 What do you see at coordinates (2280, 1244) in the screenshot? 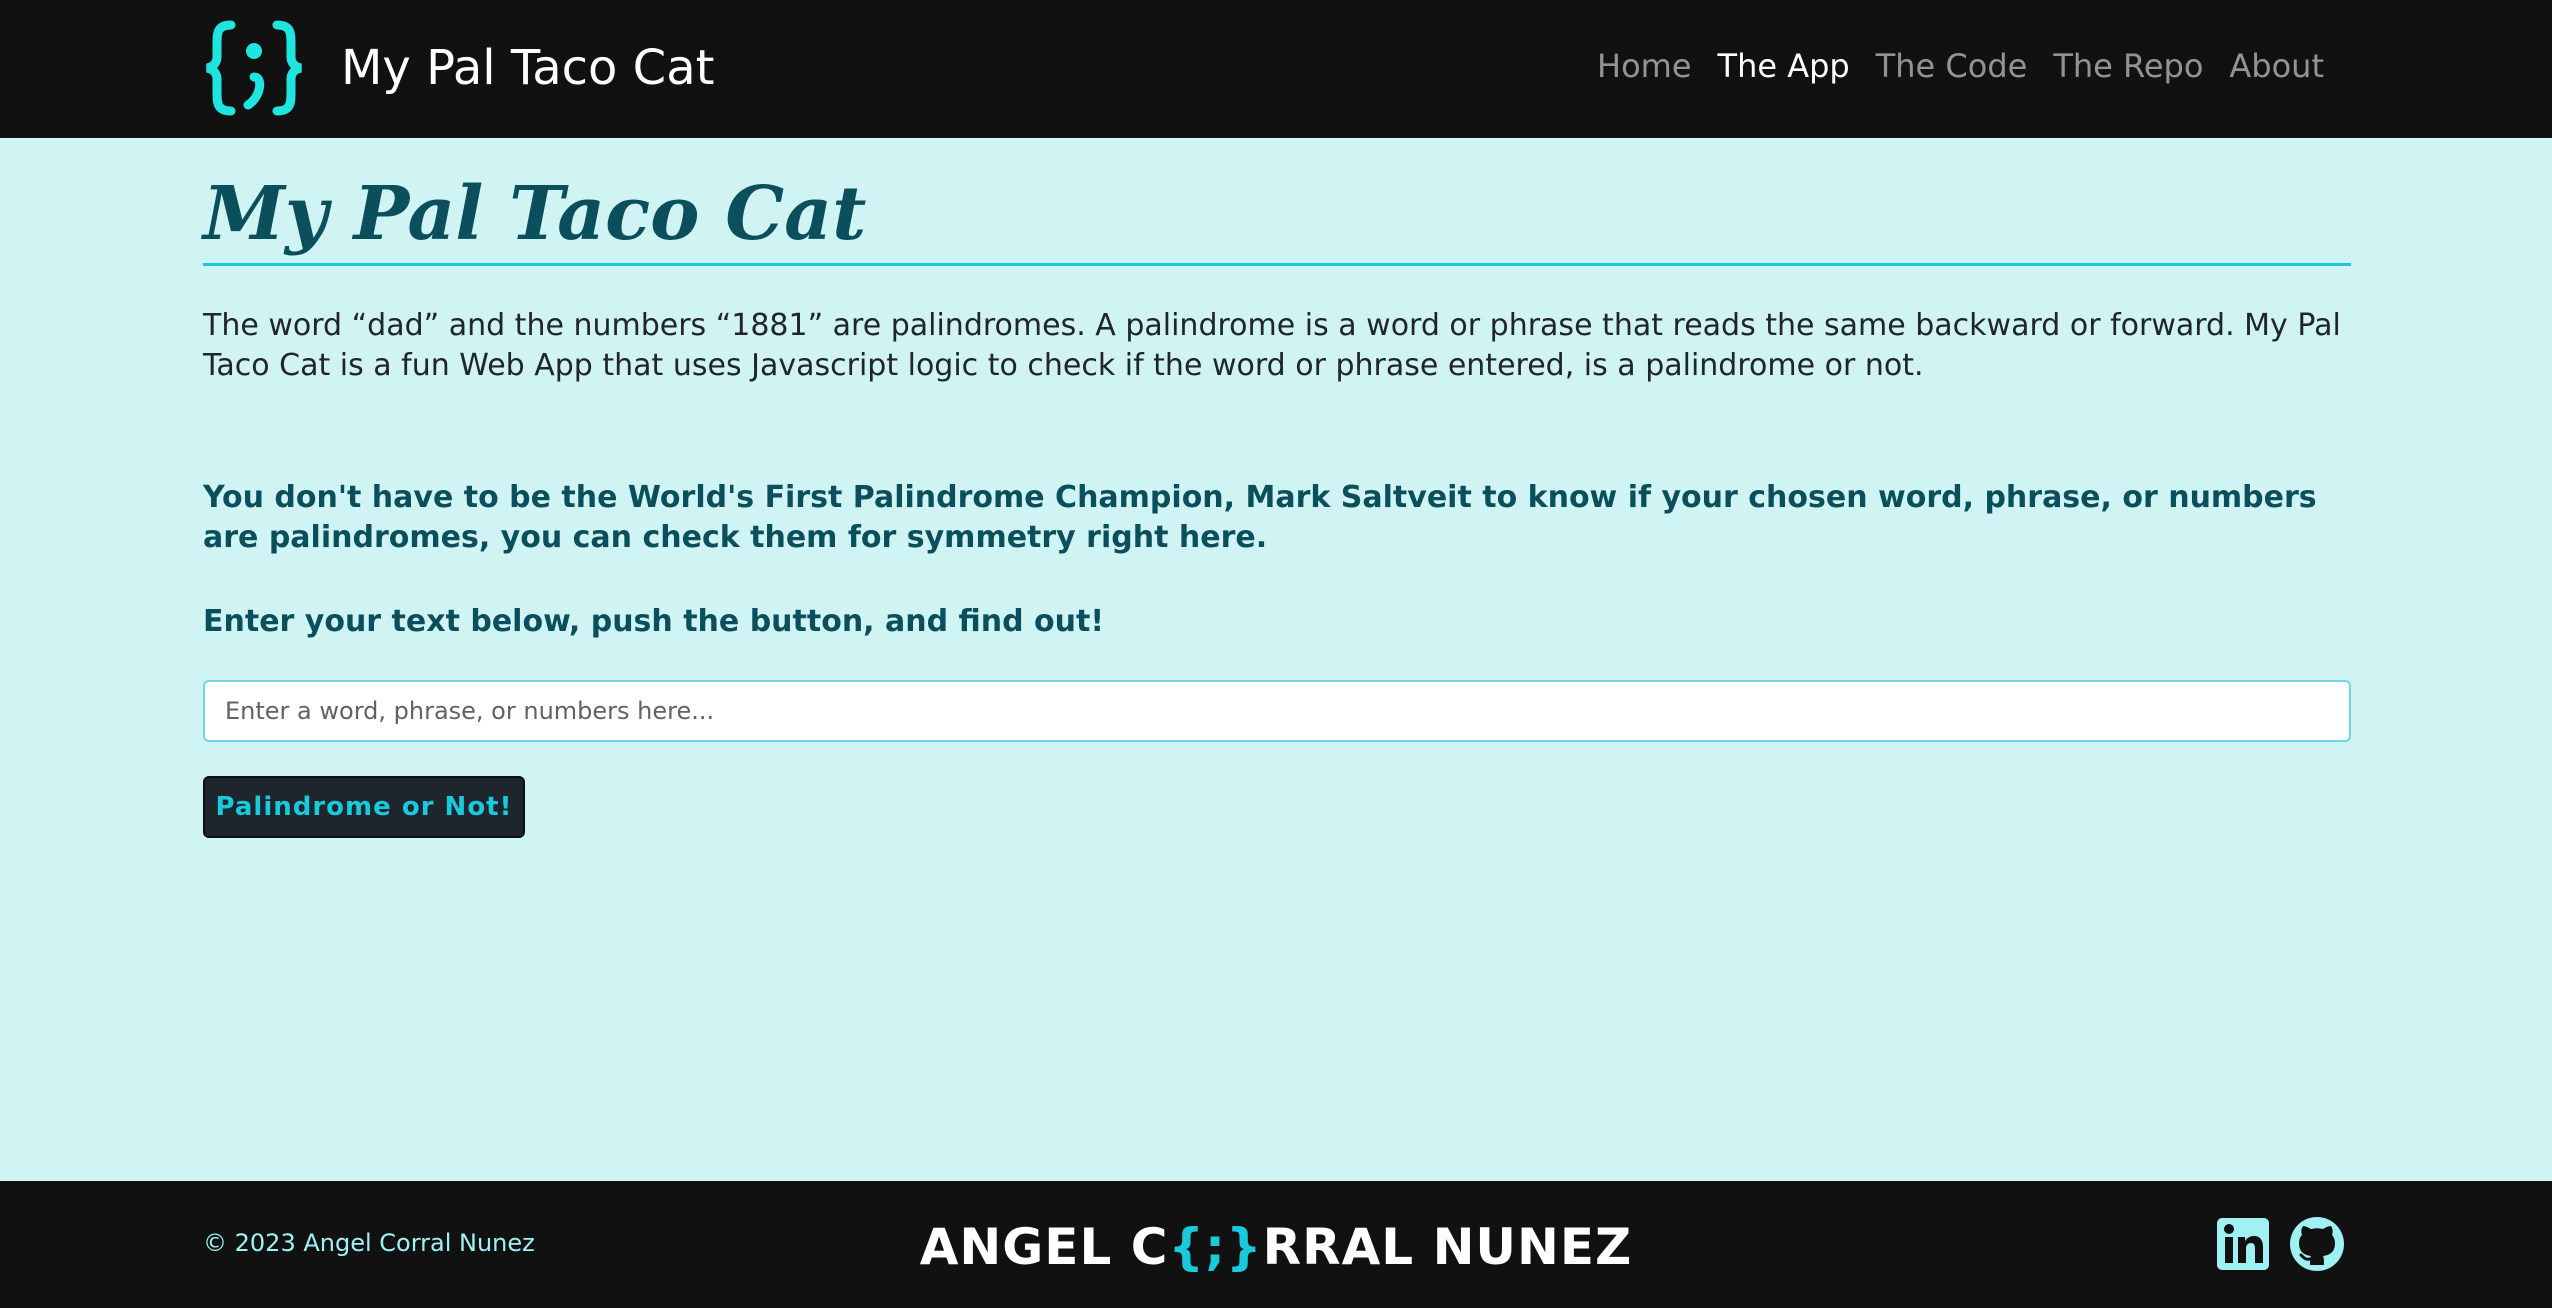
I see `social-links` at bounding box center [2280, 1244].